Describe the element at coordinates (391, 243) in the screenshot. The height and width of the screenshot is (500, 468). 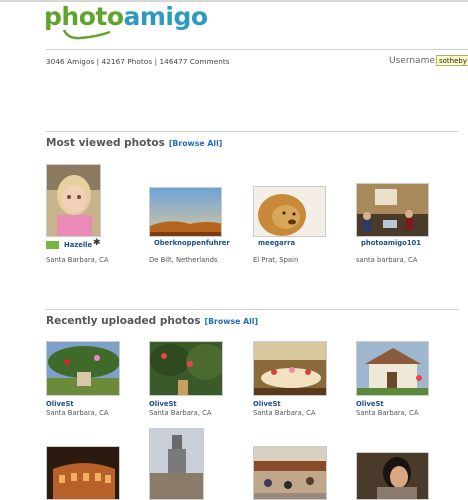
I see `photo-username-link: photoamigo101` at that location.